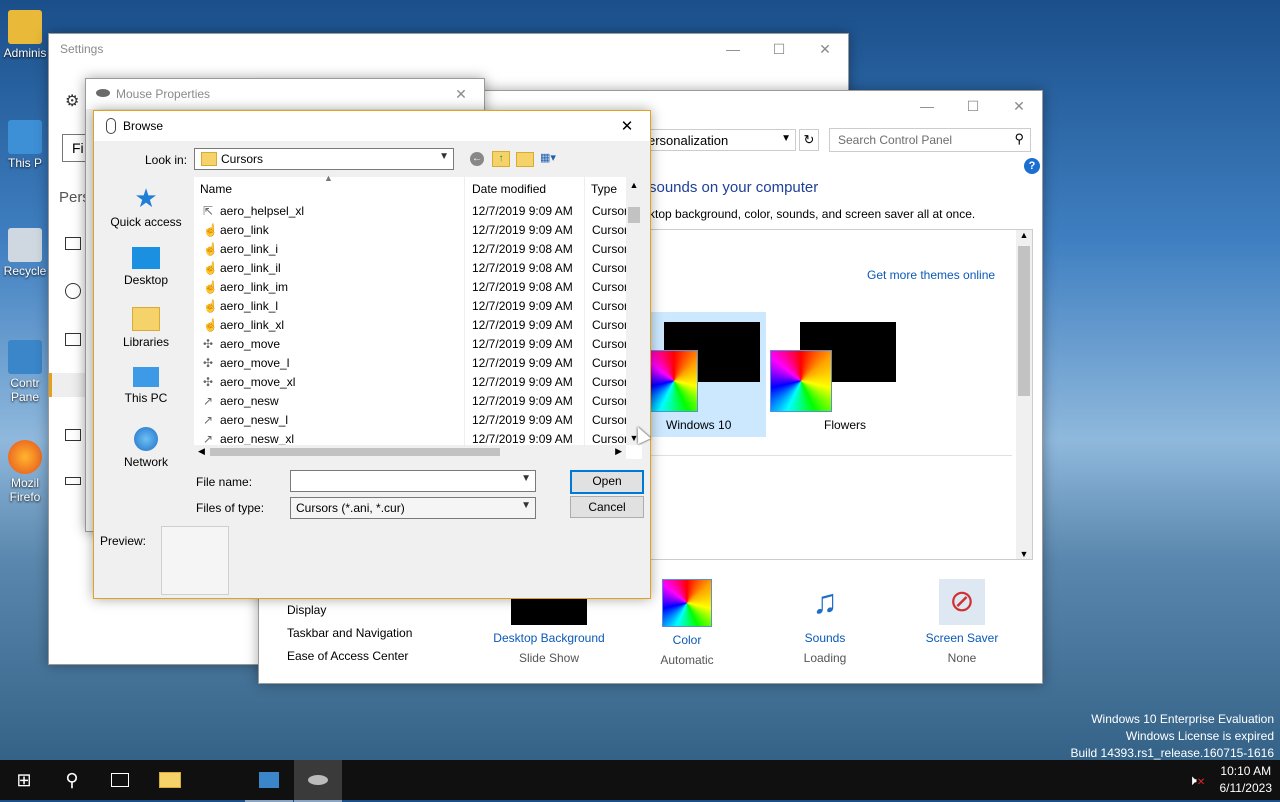 Image resolution: width=1280 pixels, height=802 pixels. I want to click on search-button: ⚲, so click(72, 780).